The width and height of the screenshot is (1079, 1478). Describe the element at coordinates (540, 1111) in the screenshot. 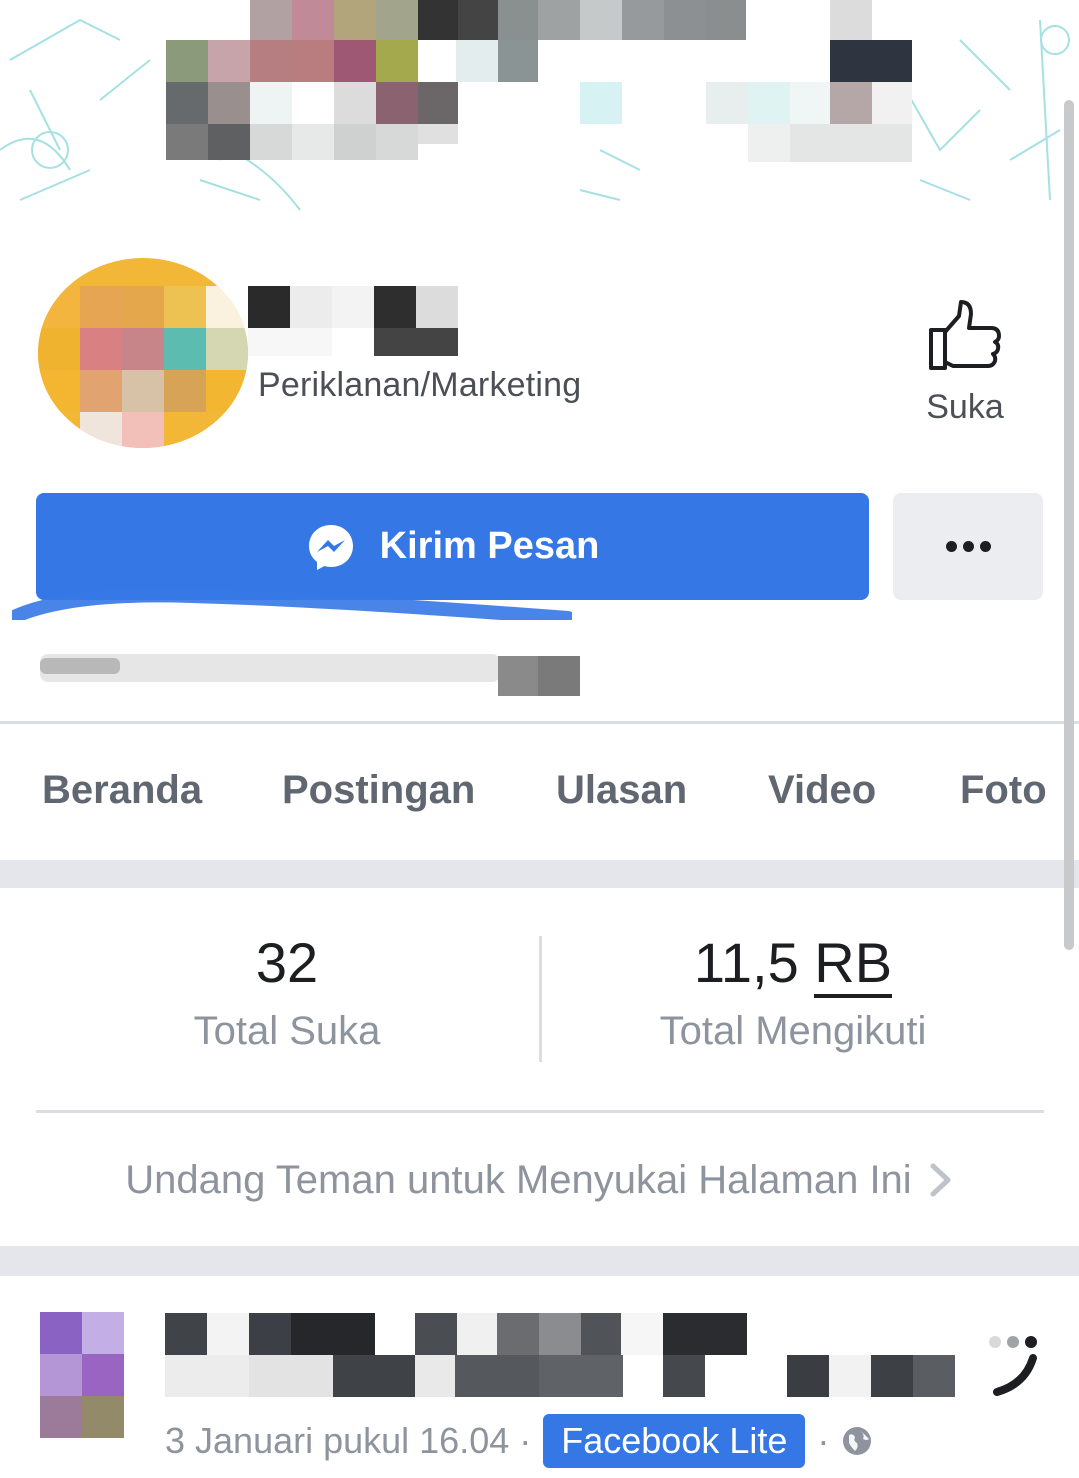

I see `invite-divider` at that location.